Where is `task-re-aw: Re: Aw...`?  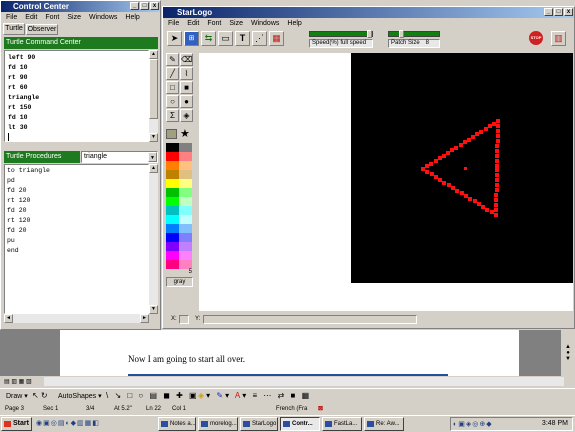
task-re-aw: Re: Aw... is located at coordinates (384, 424).